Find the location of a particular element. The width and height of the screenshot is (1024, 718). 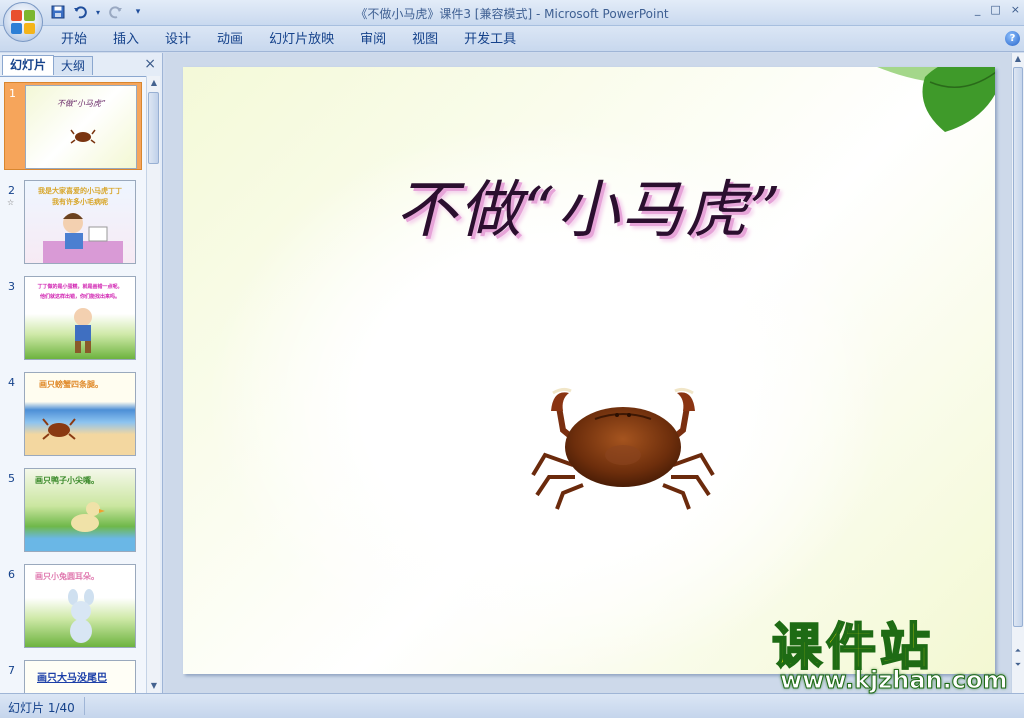

thumb-title: 我是大家喜爱的小马虎丁丁 is located at coordinates (80, 191).